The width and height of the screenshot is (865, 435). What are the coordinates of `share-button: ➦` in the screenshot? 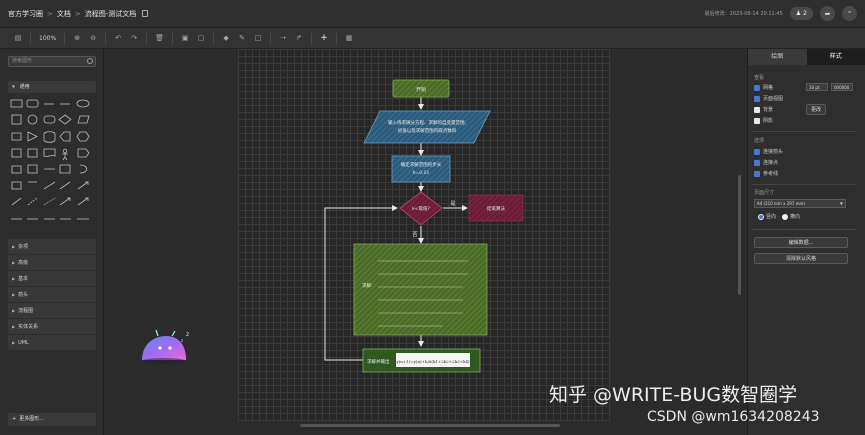 It's located at (827, 13).